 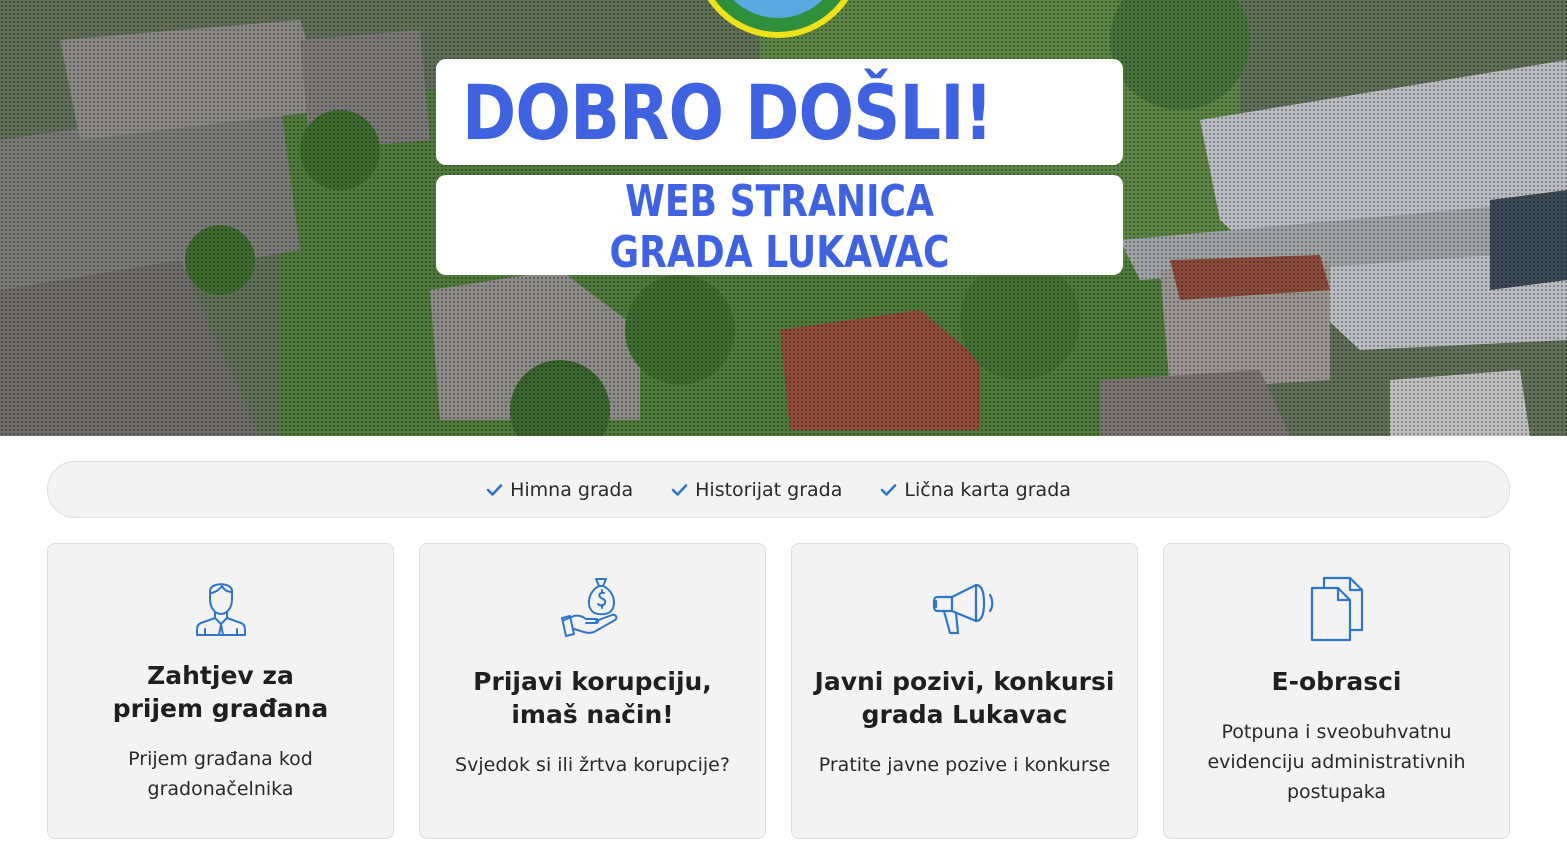 I want to click on subtitle-line-2: GRADA LUKAVAC, so click(x=779, y=252).